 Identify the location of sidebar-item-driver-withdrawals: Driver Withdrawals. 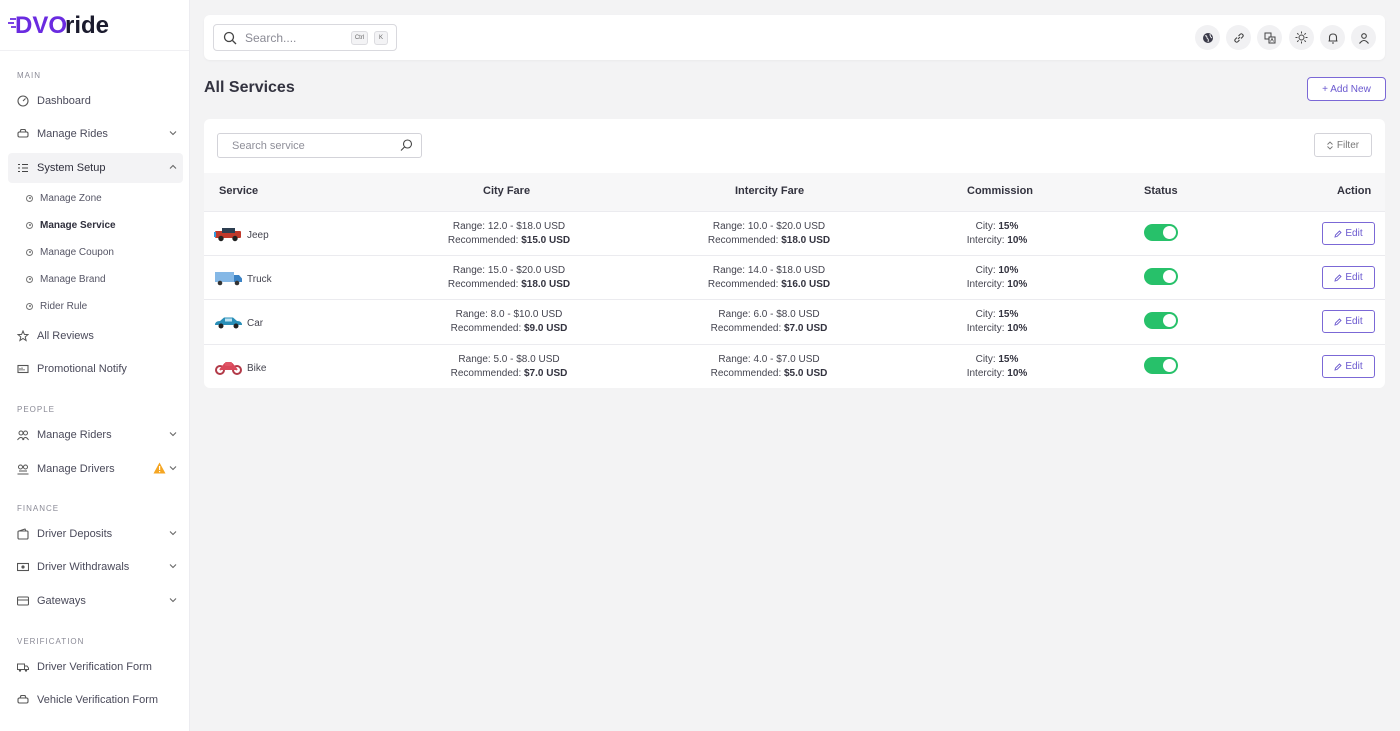
(95, 567).